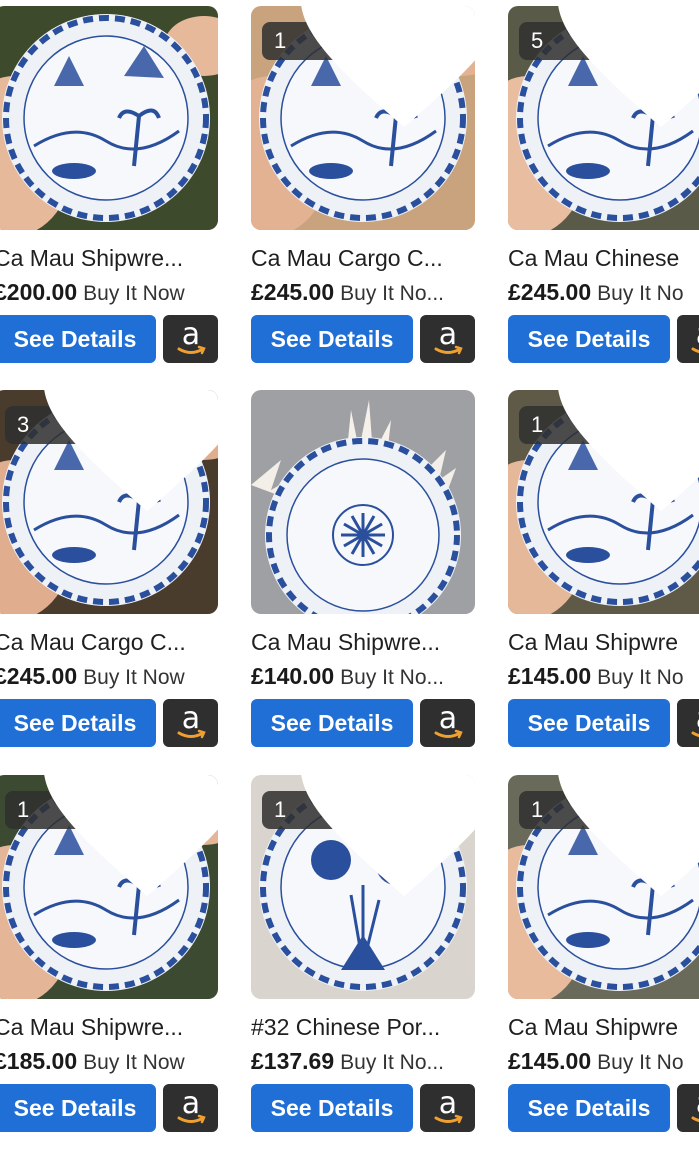 This screenshot has width=699, height=1160. Describe the element at coordinates (292, 676) in the screenshot. I see `listing-price: £140.00` at that location.